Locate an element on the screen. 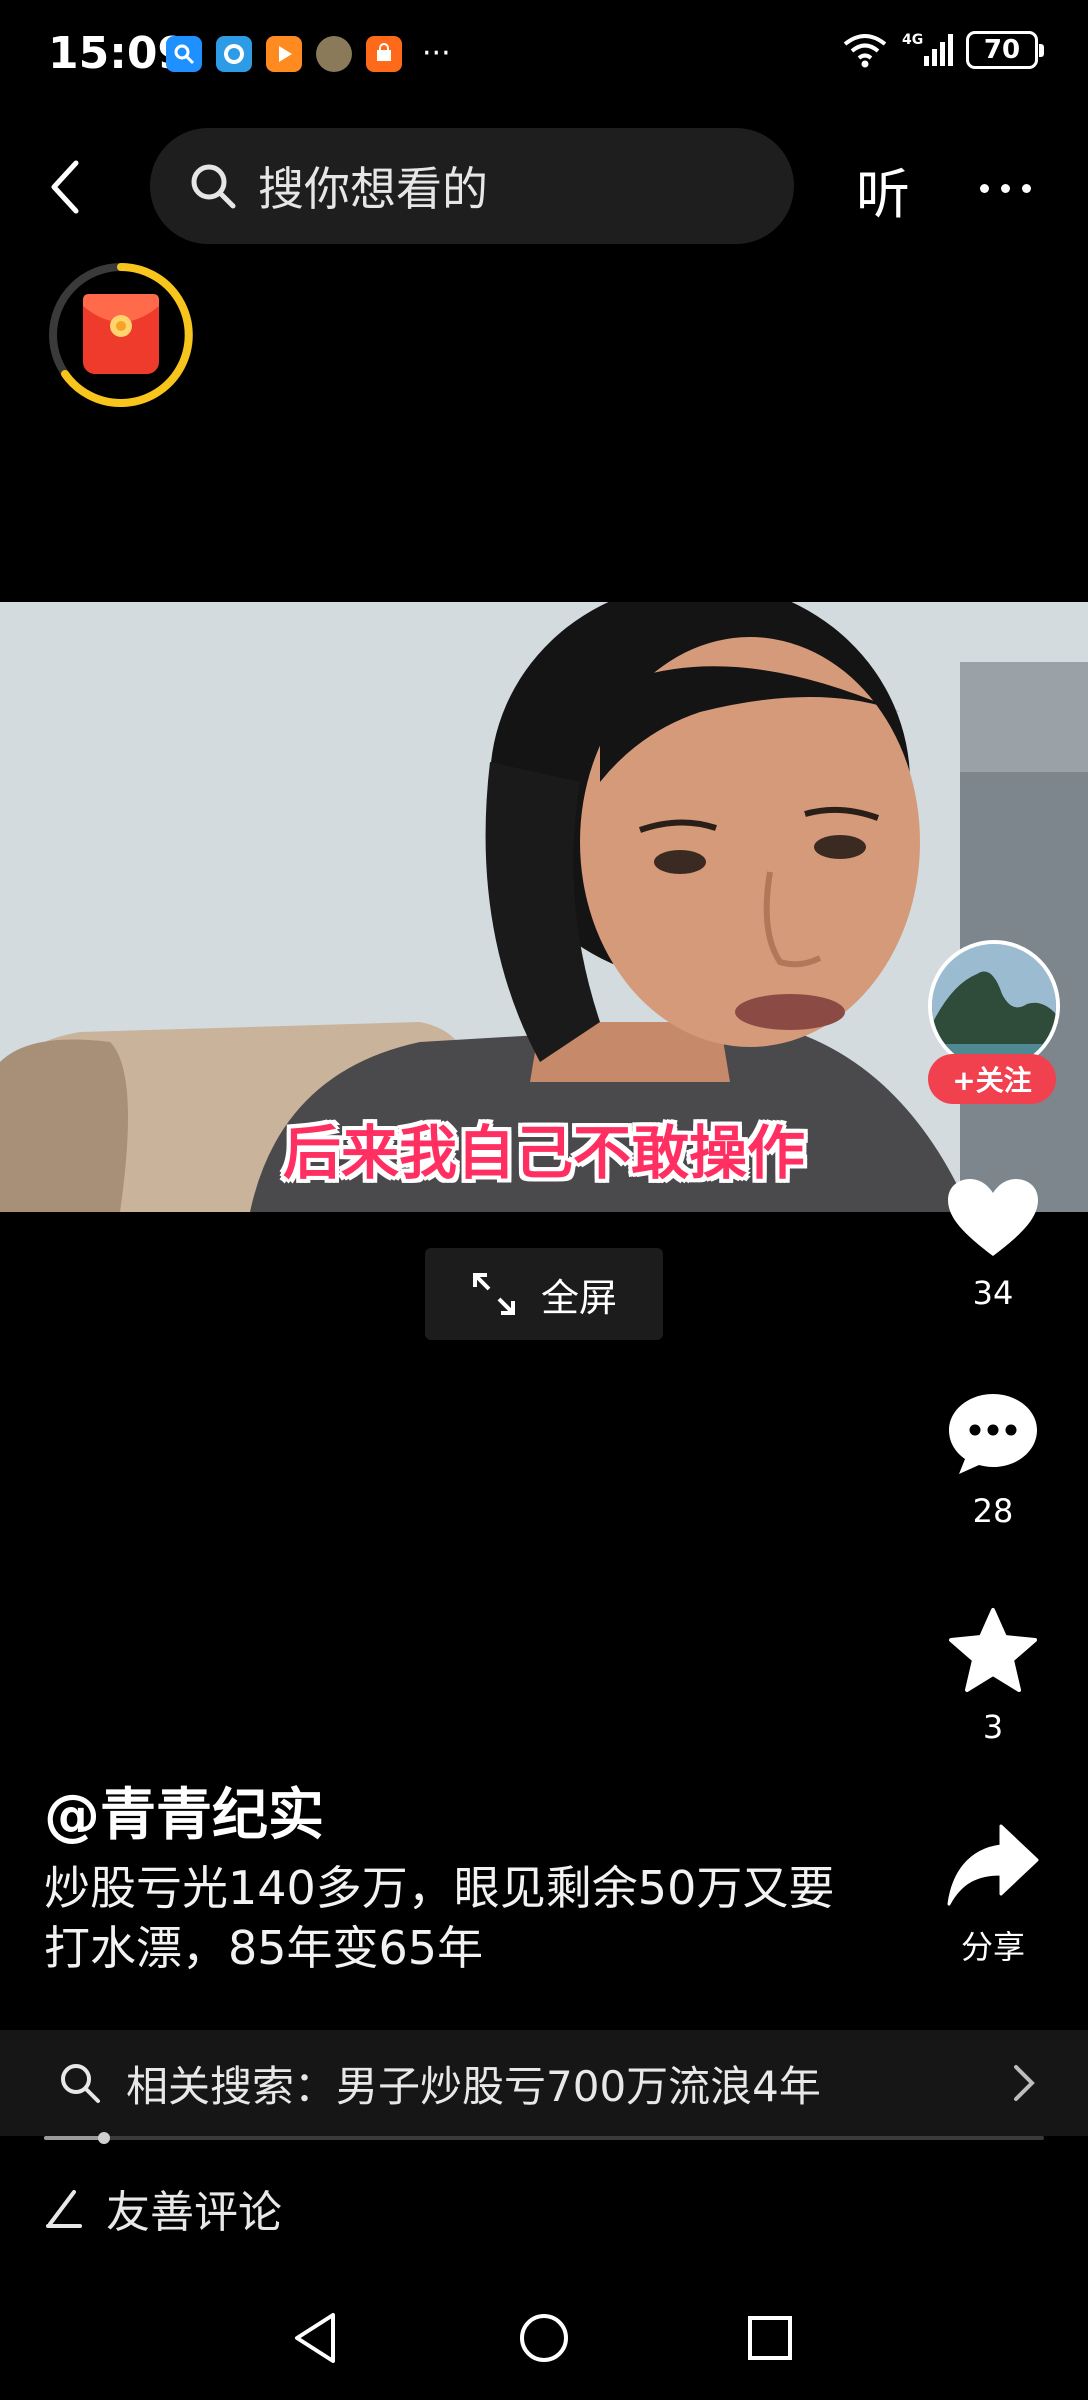 The width and height of the screenshot is (1088, 2400). red-packet-button is located at coordinates (121, 335).